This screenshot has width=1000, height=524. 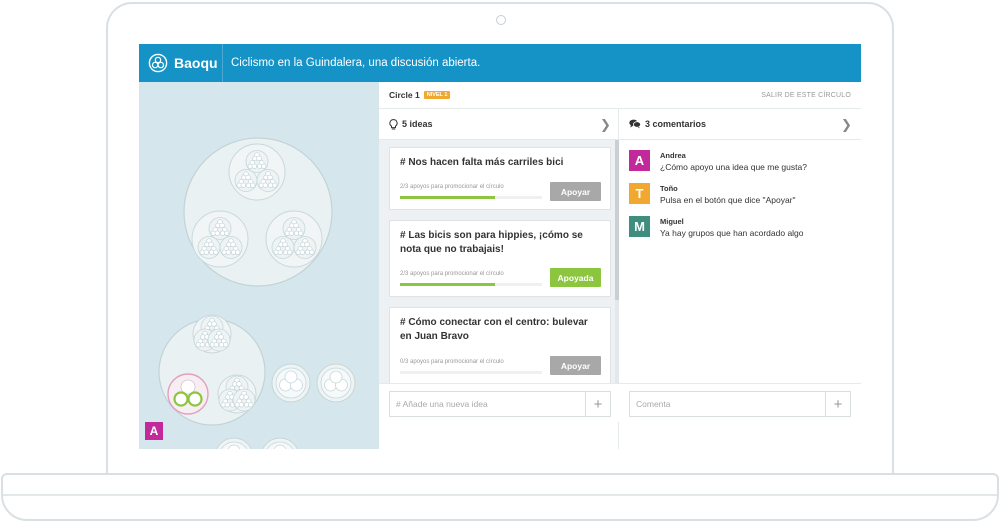 I want to click on comment-text: ¿Cómo apoyo una idea que me gusta?, so click(x=733, y=167).